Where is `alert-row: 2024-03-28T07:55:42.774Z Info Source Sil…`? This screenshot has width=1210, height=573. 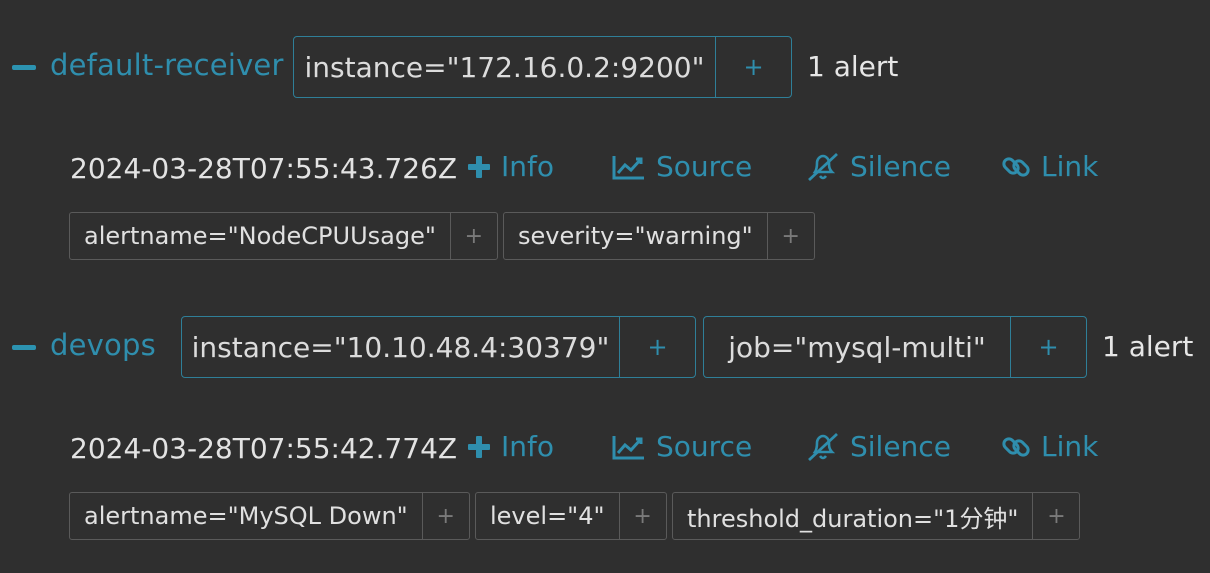 alert-row: 2024-03-28T07:55:42.774Z Info Source Sil… is located at coordinates (605, 458).